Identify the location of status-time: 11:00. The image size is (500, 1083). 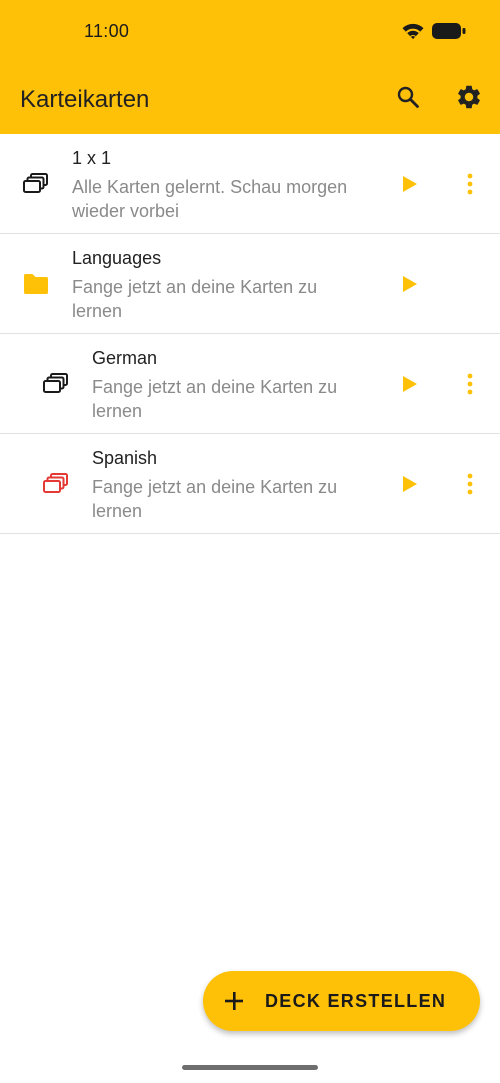
(107, 31).